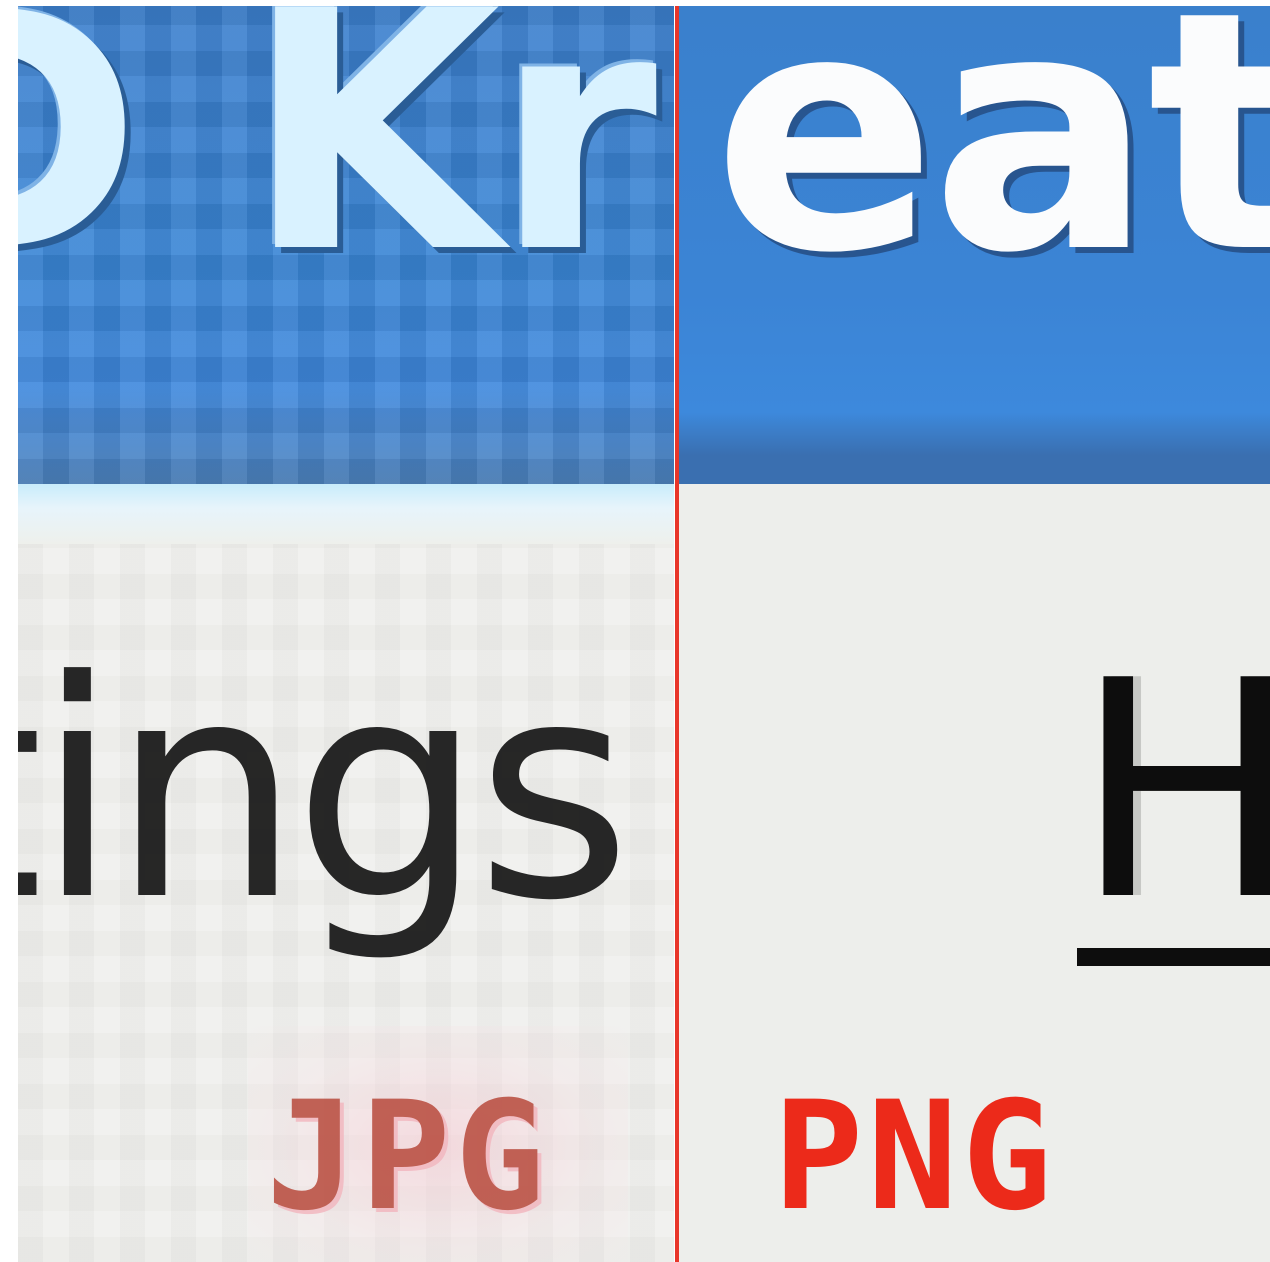 The width and height of the screenshot is (1270, 1262). Describe the element at coordinates (1173, 957) in the screenshot. I see `png-mnemonic-underline` at that location.